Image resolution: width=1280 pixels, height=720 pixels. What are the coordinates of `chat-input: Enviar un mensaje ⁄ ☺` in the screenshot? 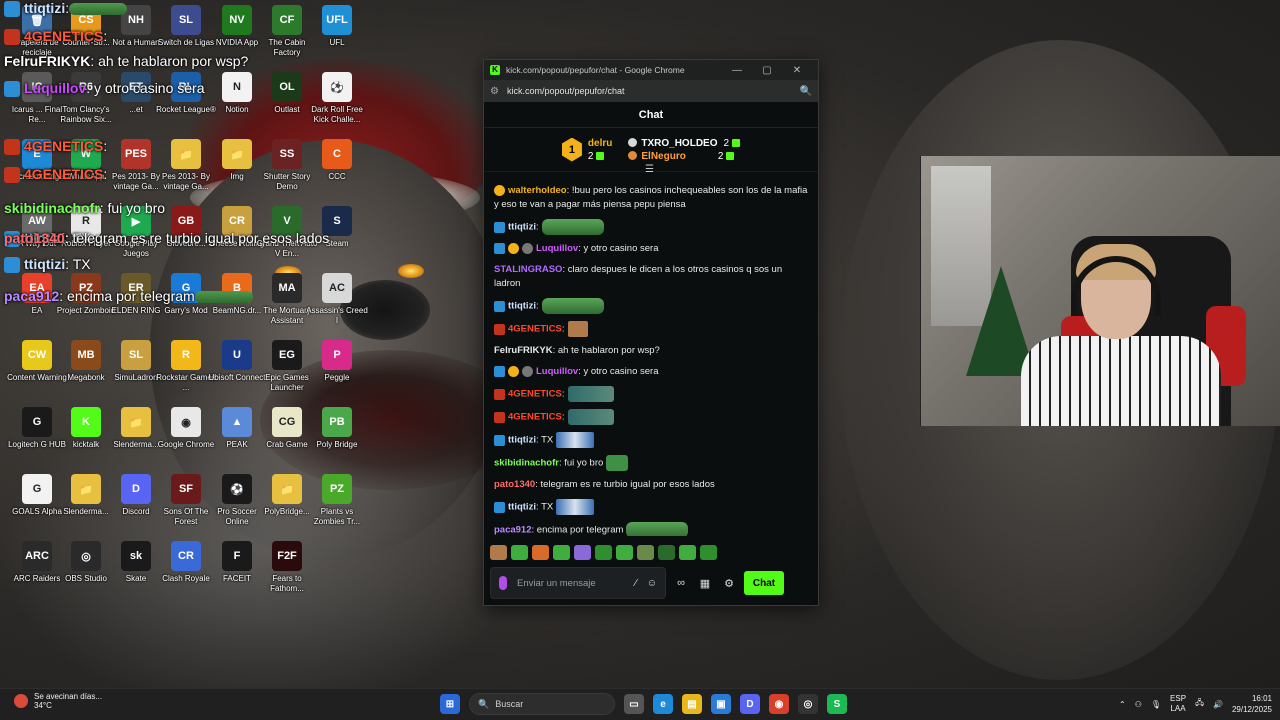 It's located at (578, 583).